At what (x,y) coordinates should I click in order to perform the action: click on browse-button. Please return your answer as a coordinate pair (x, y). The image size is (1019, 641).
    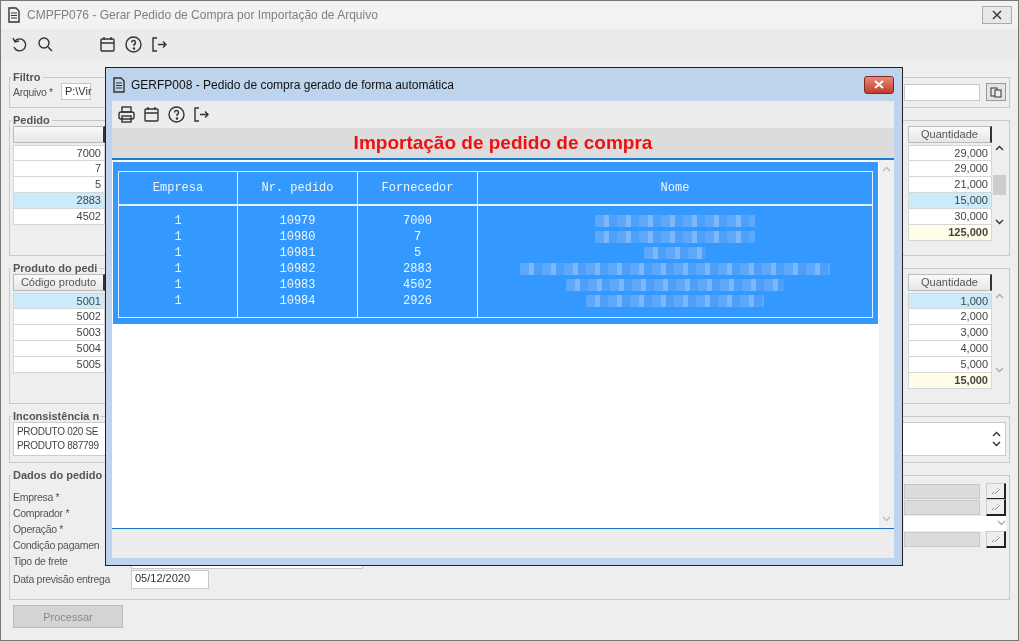
    Looking at the image, I should click on (996, 92).